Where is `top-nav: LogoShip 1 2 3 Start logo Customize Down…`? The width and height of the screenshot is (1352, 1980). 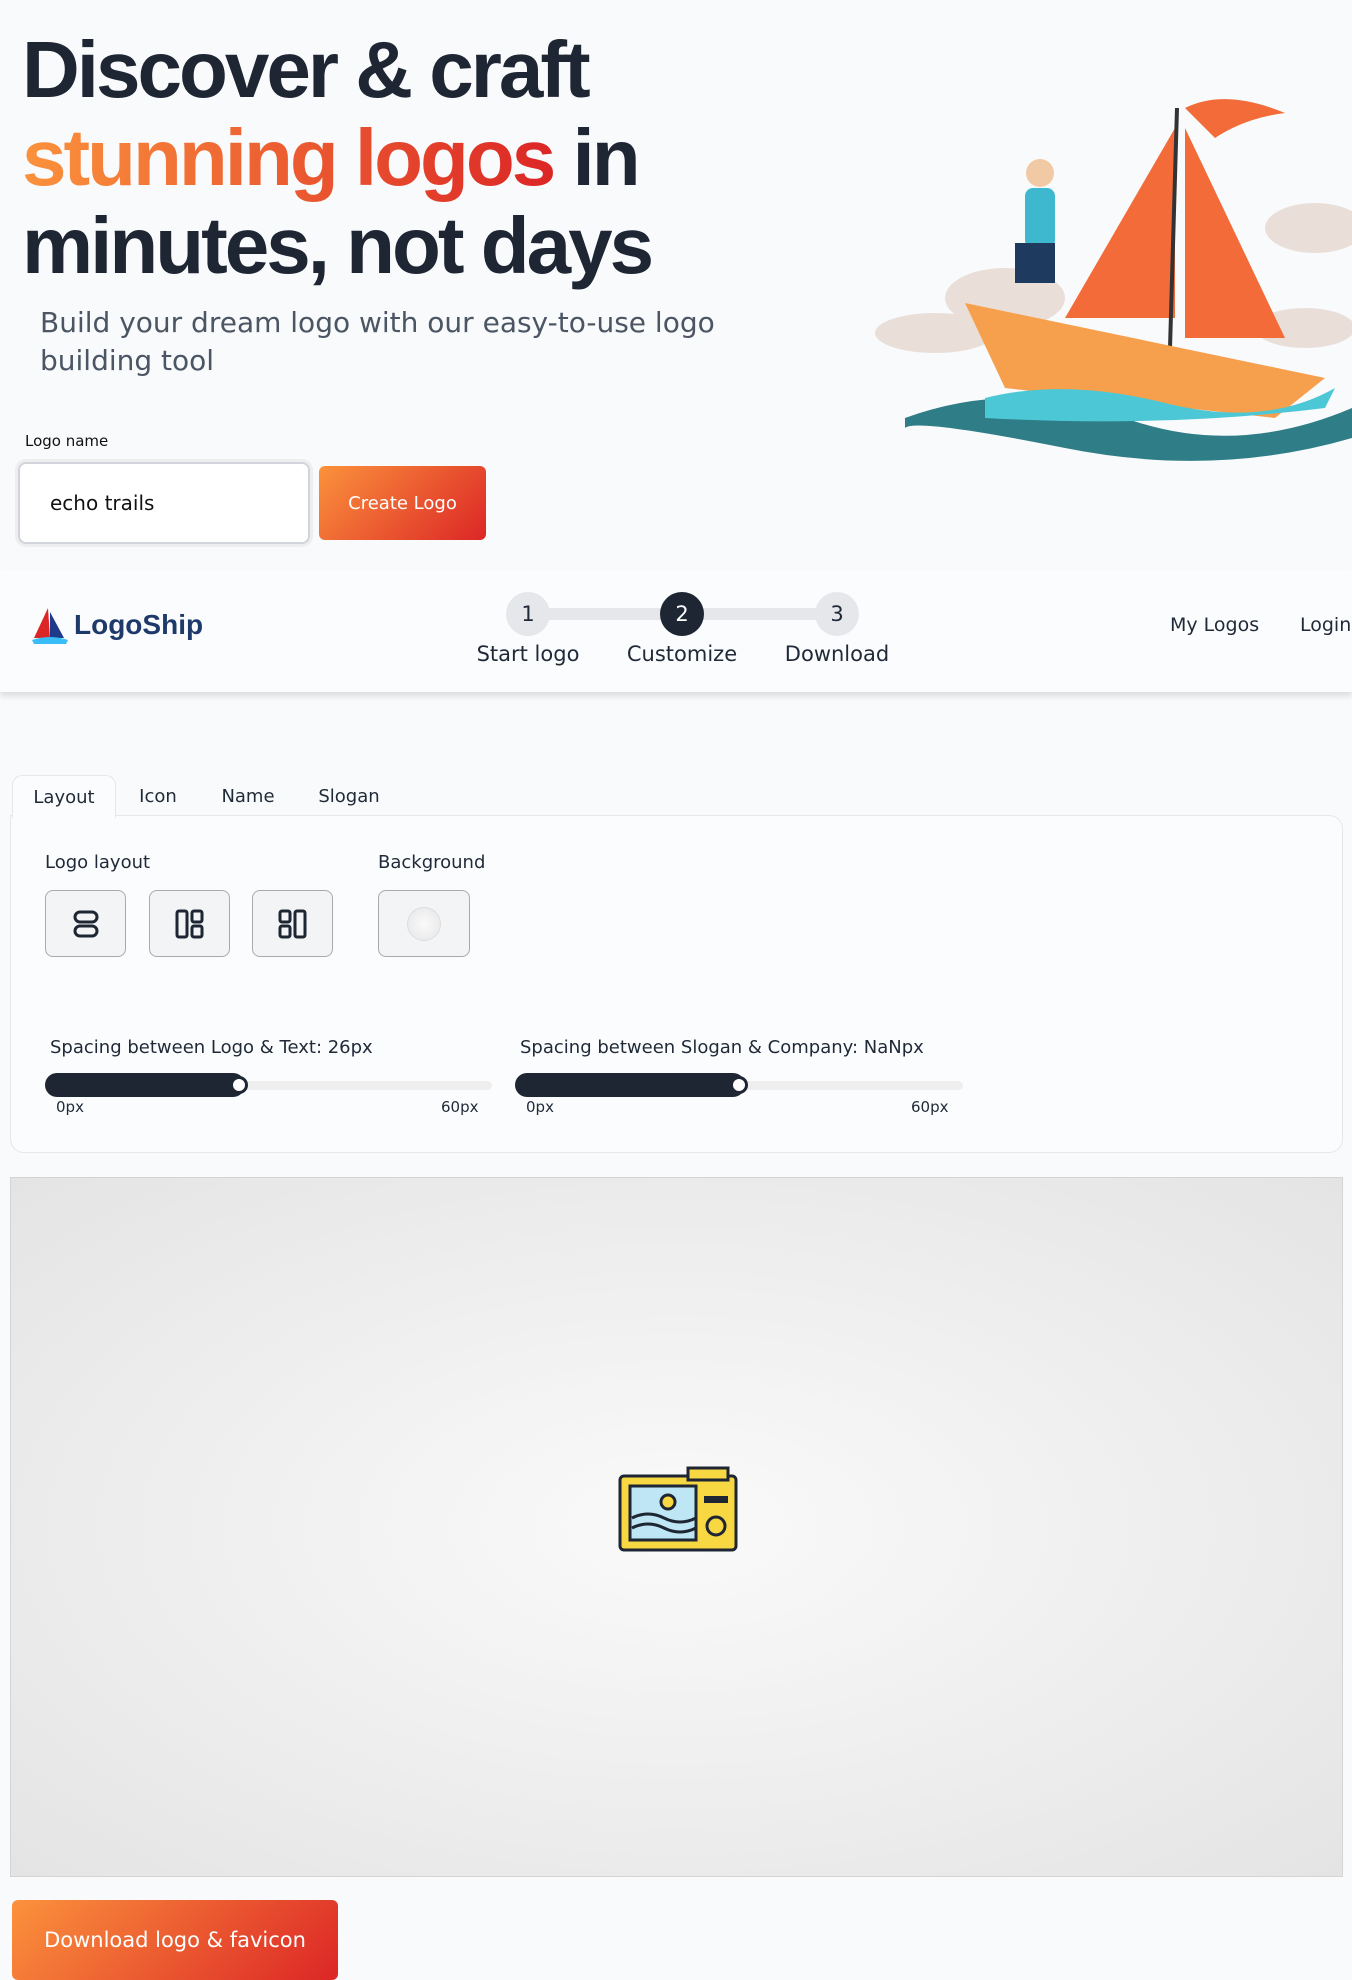
top-nav: LogoShip 1 2 3 Start logo Customize Down… is located at coordinates (676, 631).